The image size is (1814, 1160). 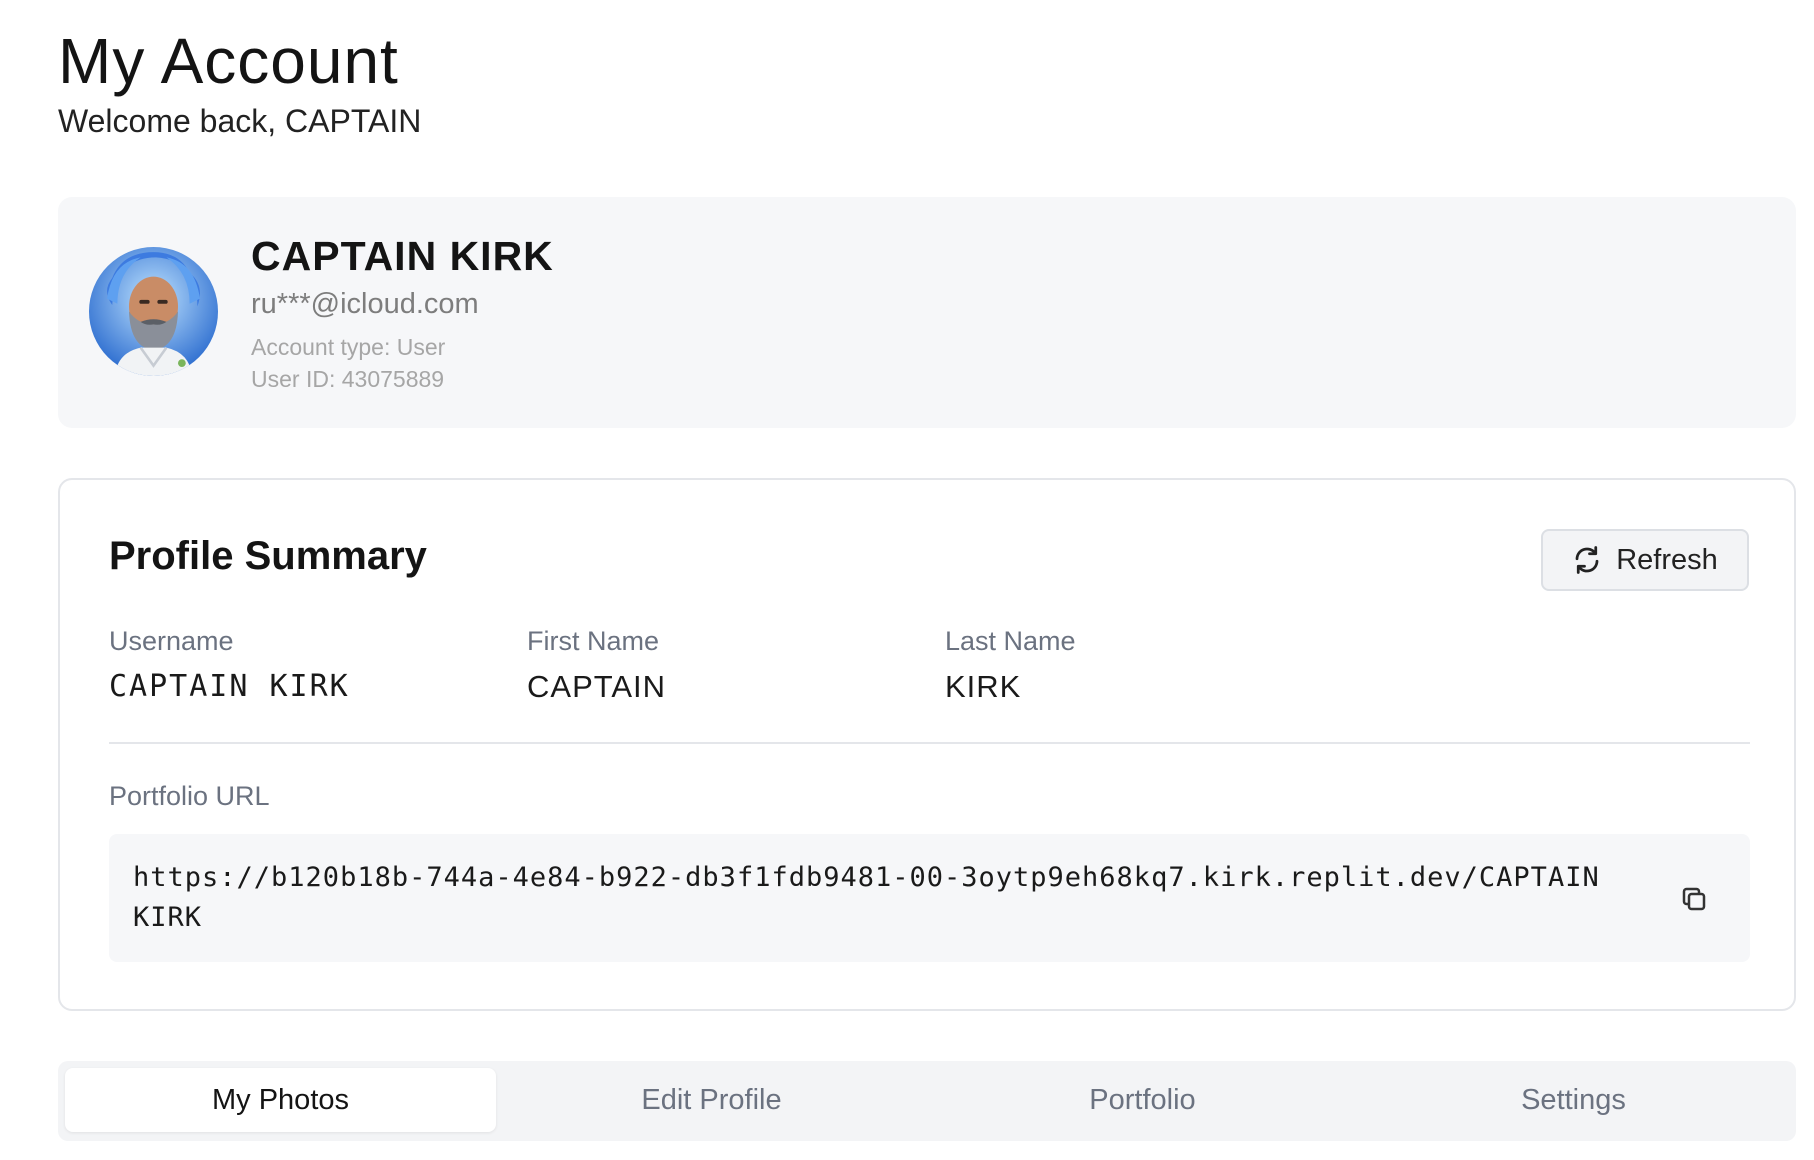 I want to click on last-name-label: Last Name, so click(x=1010, y=641).